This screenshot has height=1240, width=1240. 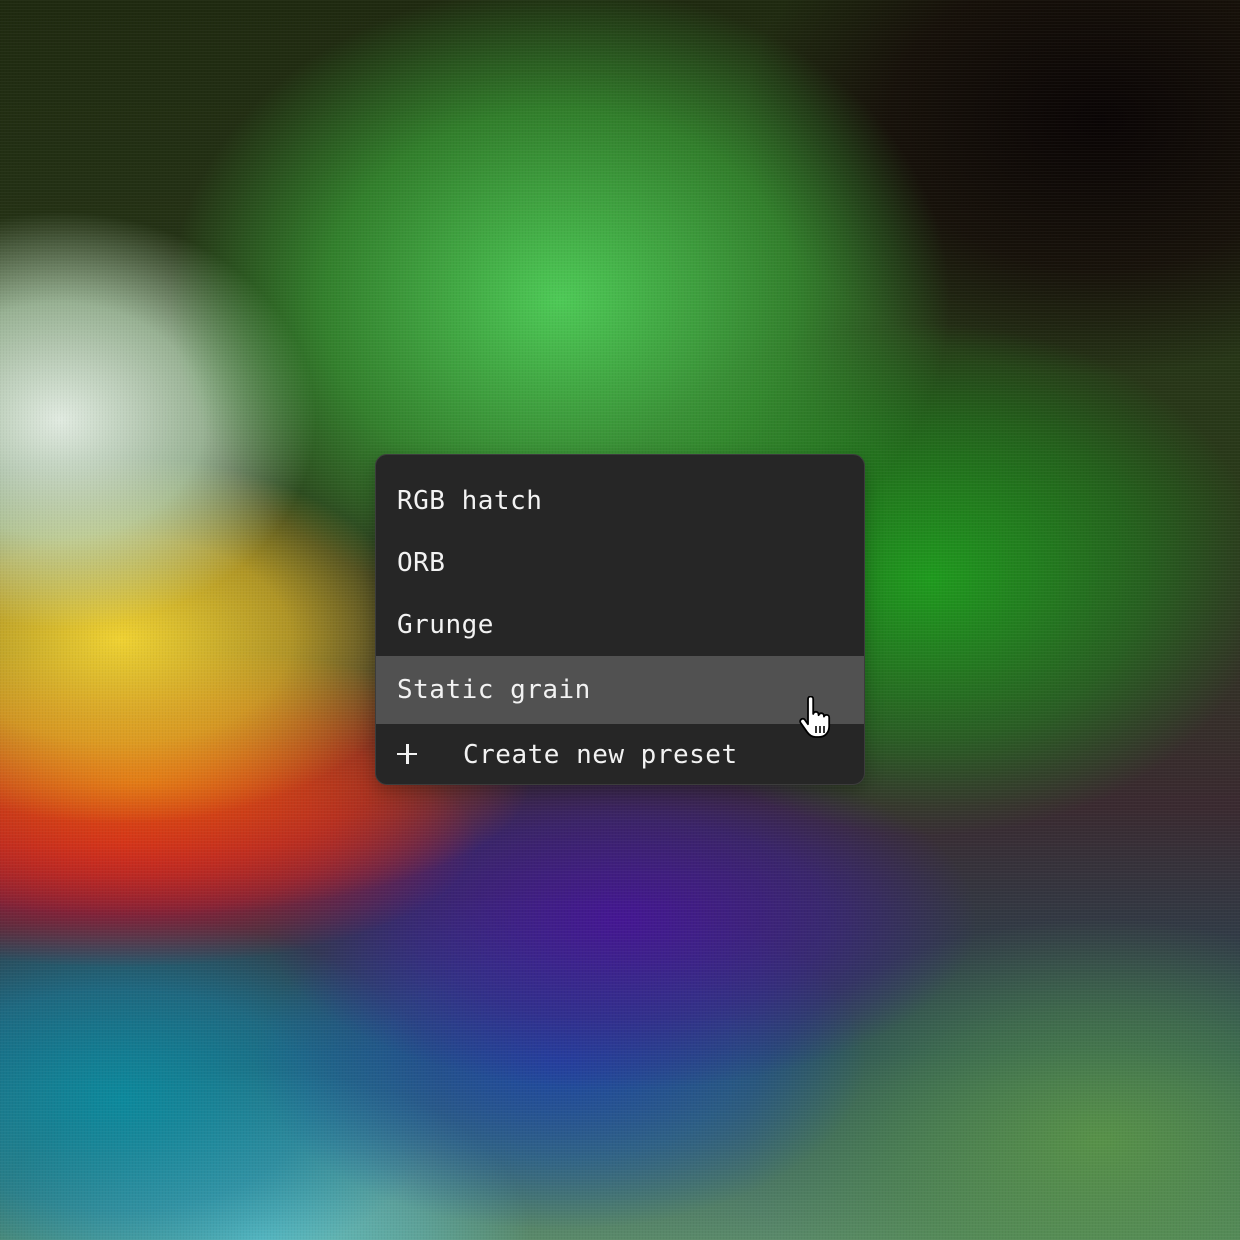 I want to click on menu-item-static-grain: Static grain, so click(x=620, y=690).